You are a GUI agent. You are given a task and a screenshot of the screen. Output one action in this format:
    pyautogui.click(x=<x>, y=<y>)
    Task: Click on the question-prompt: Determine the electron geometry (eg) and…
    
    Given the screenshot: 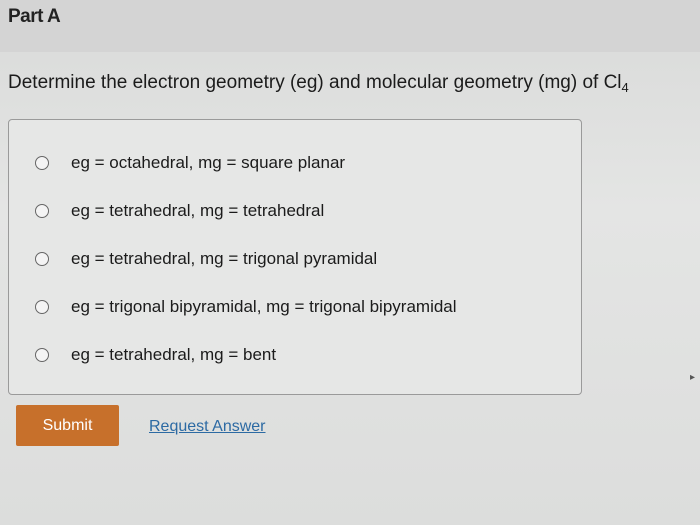 What is the action you would take?
    pyautogui.click(x=315, y=82)
    